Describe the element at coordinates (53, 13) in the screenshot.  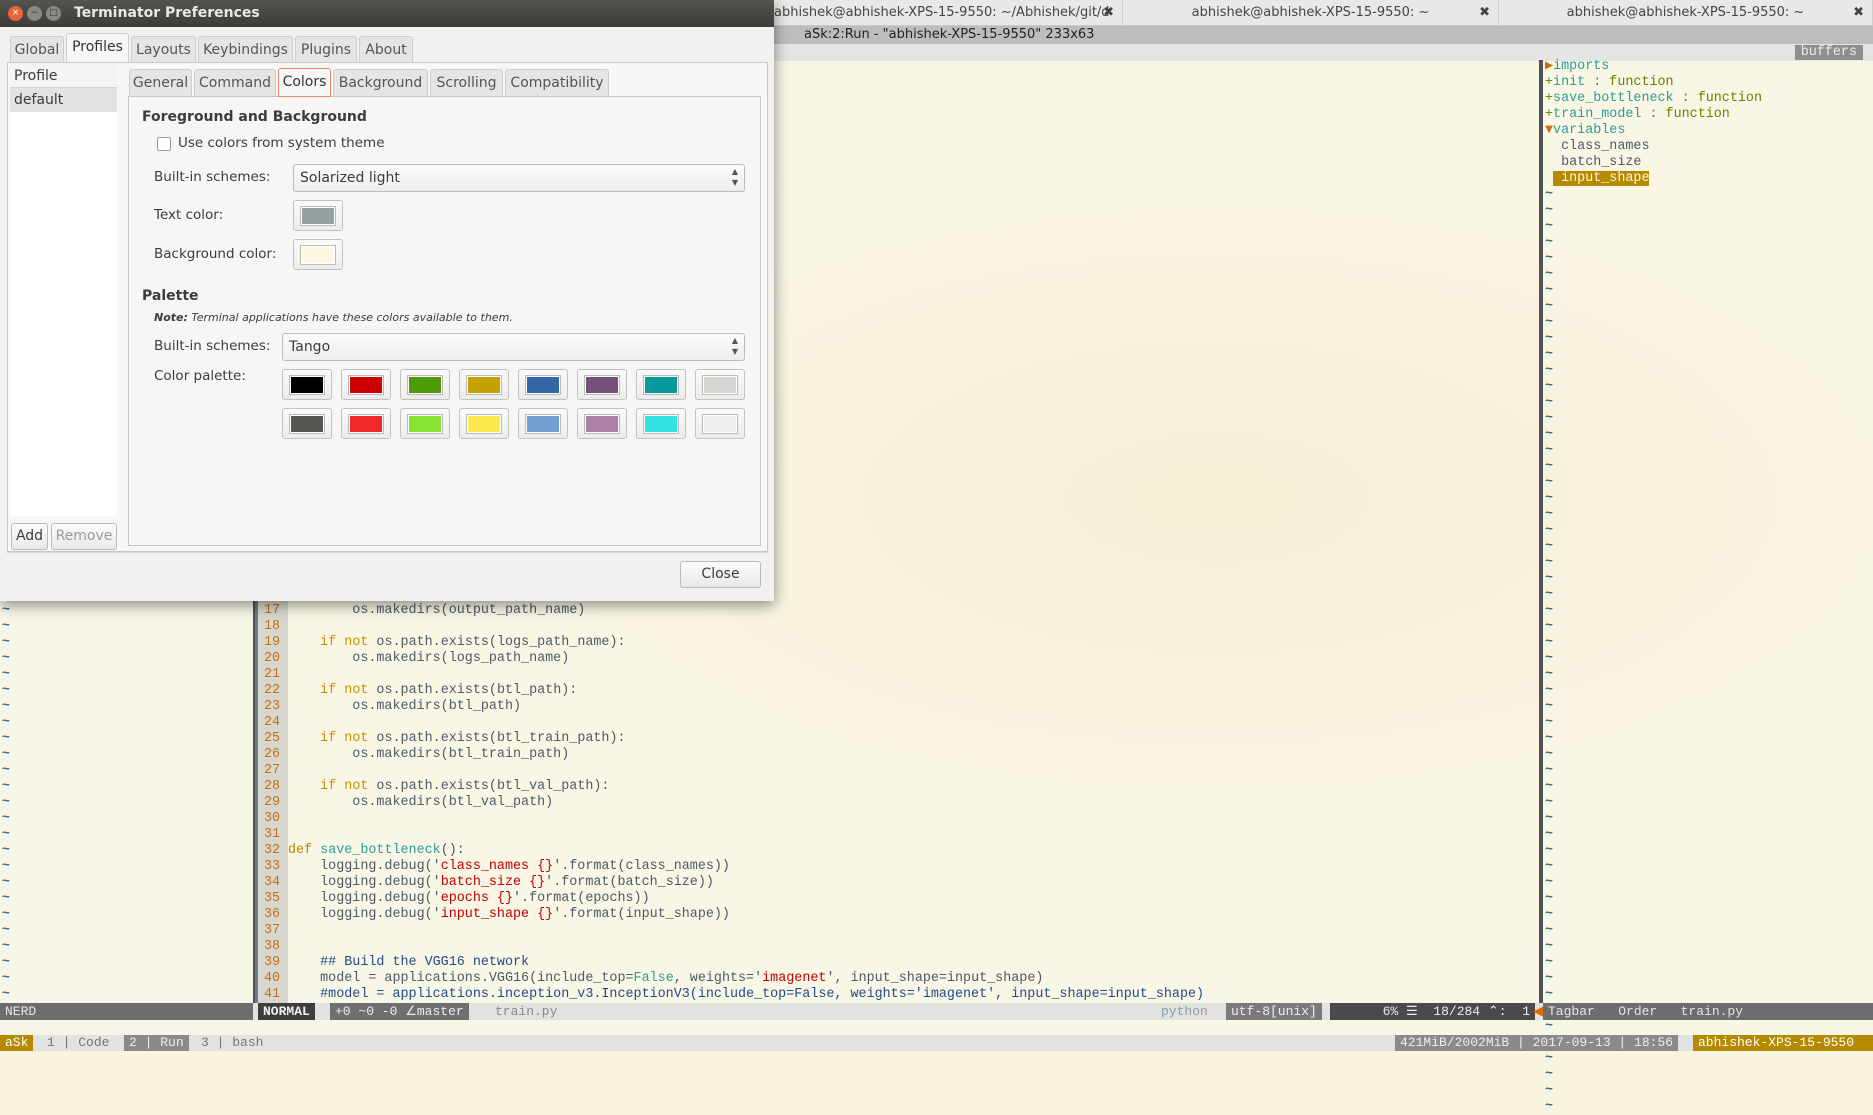
I see `window-maximize-icon: □` at that location.